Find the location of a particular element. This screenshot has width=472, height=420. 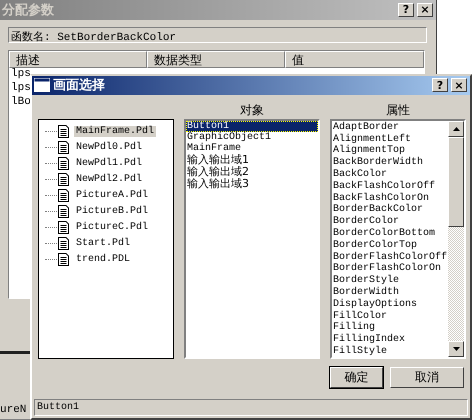

list-item: FillStyle is located at coordinates (390, 351).